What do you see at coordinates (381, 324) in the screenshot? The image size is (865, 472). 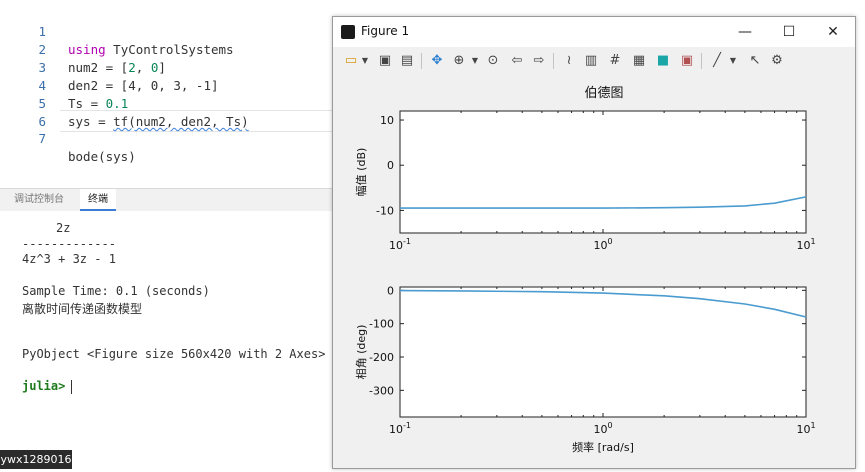 I see `y-tick-label: -100` at bounding box center [381, 324].